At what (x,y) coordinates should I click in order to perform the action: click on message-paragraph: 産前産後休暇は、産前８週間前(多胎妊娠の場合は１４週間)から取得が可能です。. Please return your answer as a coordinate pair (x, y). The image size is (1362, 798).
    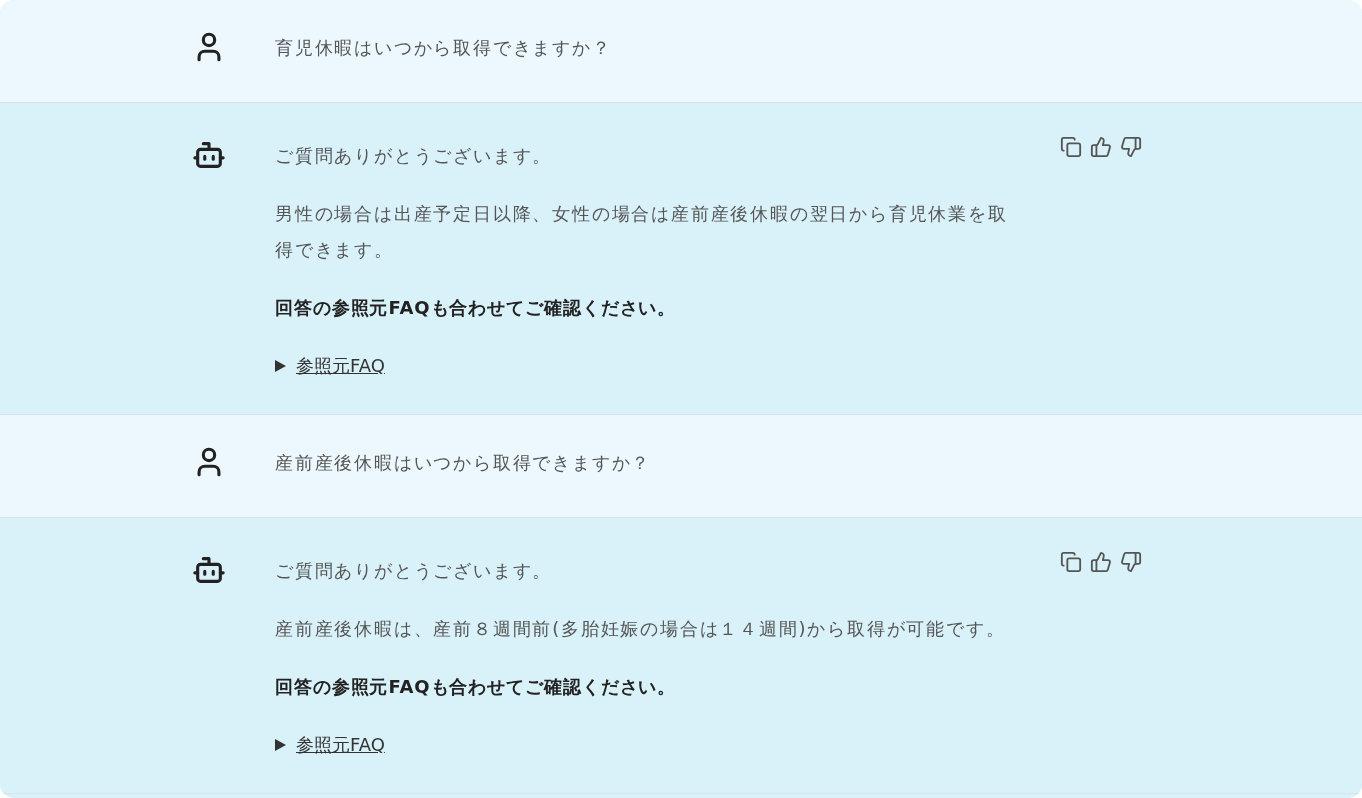
    Looking at the image, I should click on (641, 629).